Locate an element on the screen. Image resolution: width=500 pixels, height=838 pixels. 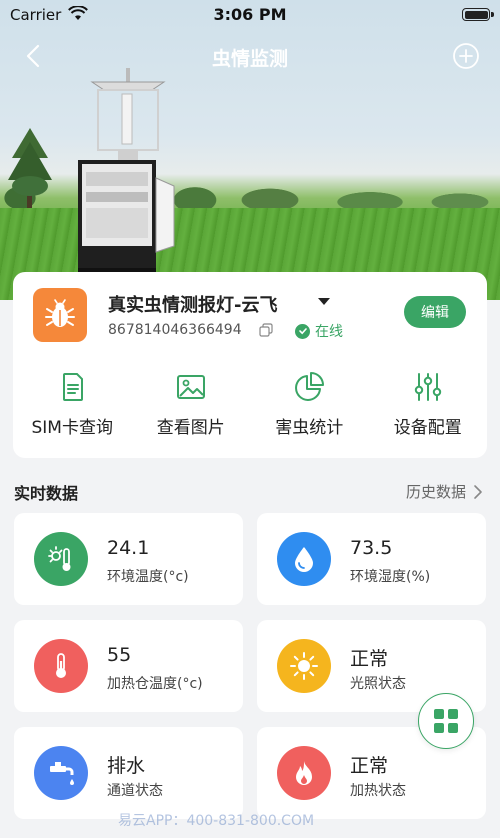
tile-env-humidity: 73.5 环境湿度(%) is located at coordinates (371, 559).